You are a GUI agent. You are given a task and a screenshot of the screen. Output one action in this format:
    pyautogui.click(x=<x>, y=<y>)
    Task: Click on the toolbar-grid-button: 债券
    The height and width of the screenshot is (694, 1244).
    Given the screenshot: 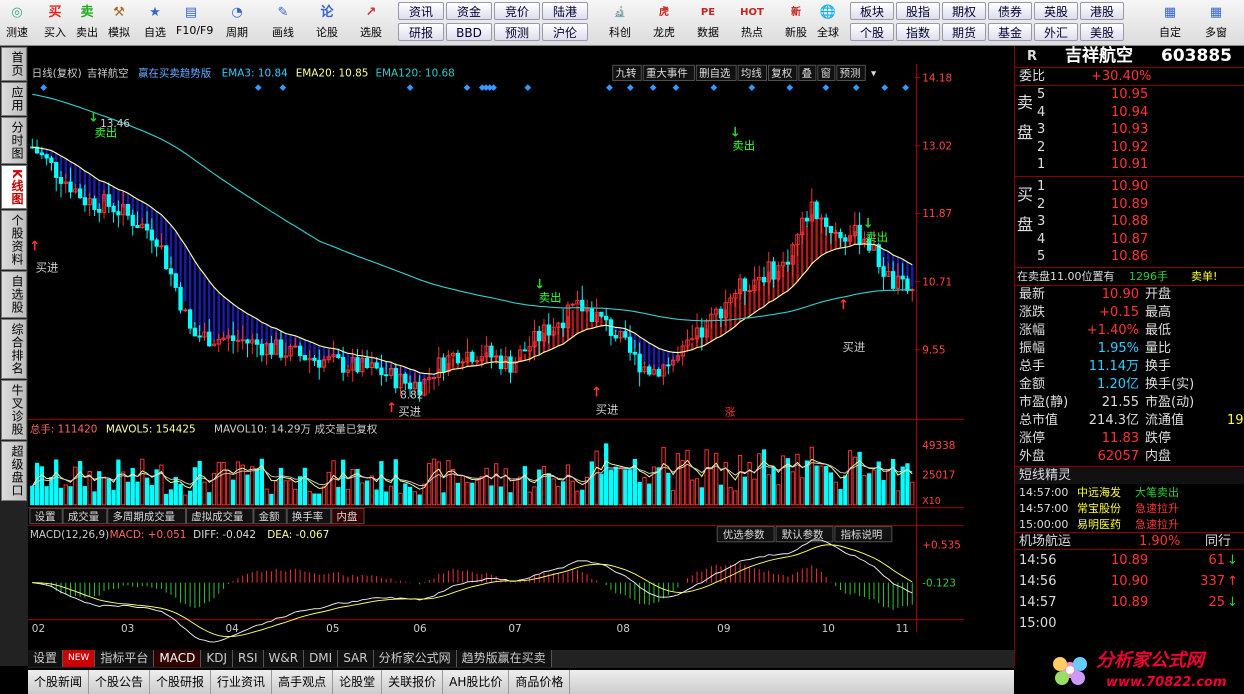 What is the action you would take?
    pyautogui.click(x=1010, y=11)
    